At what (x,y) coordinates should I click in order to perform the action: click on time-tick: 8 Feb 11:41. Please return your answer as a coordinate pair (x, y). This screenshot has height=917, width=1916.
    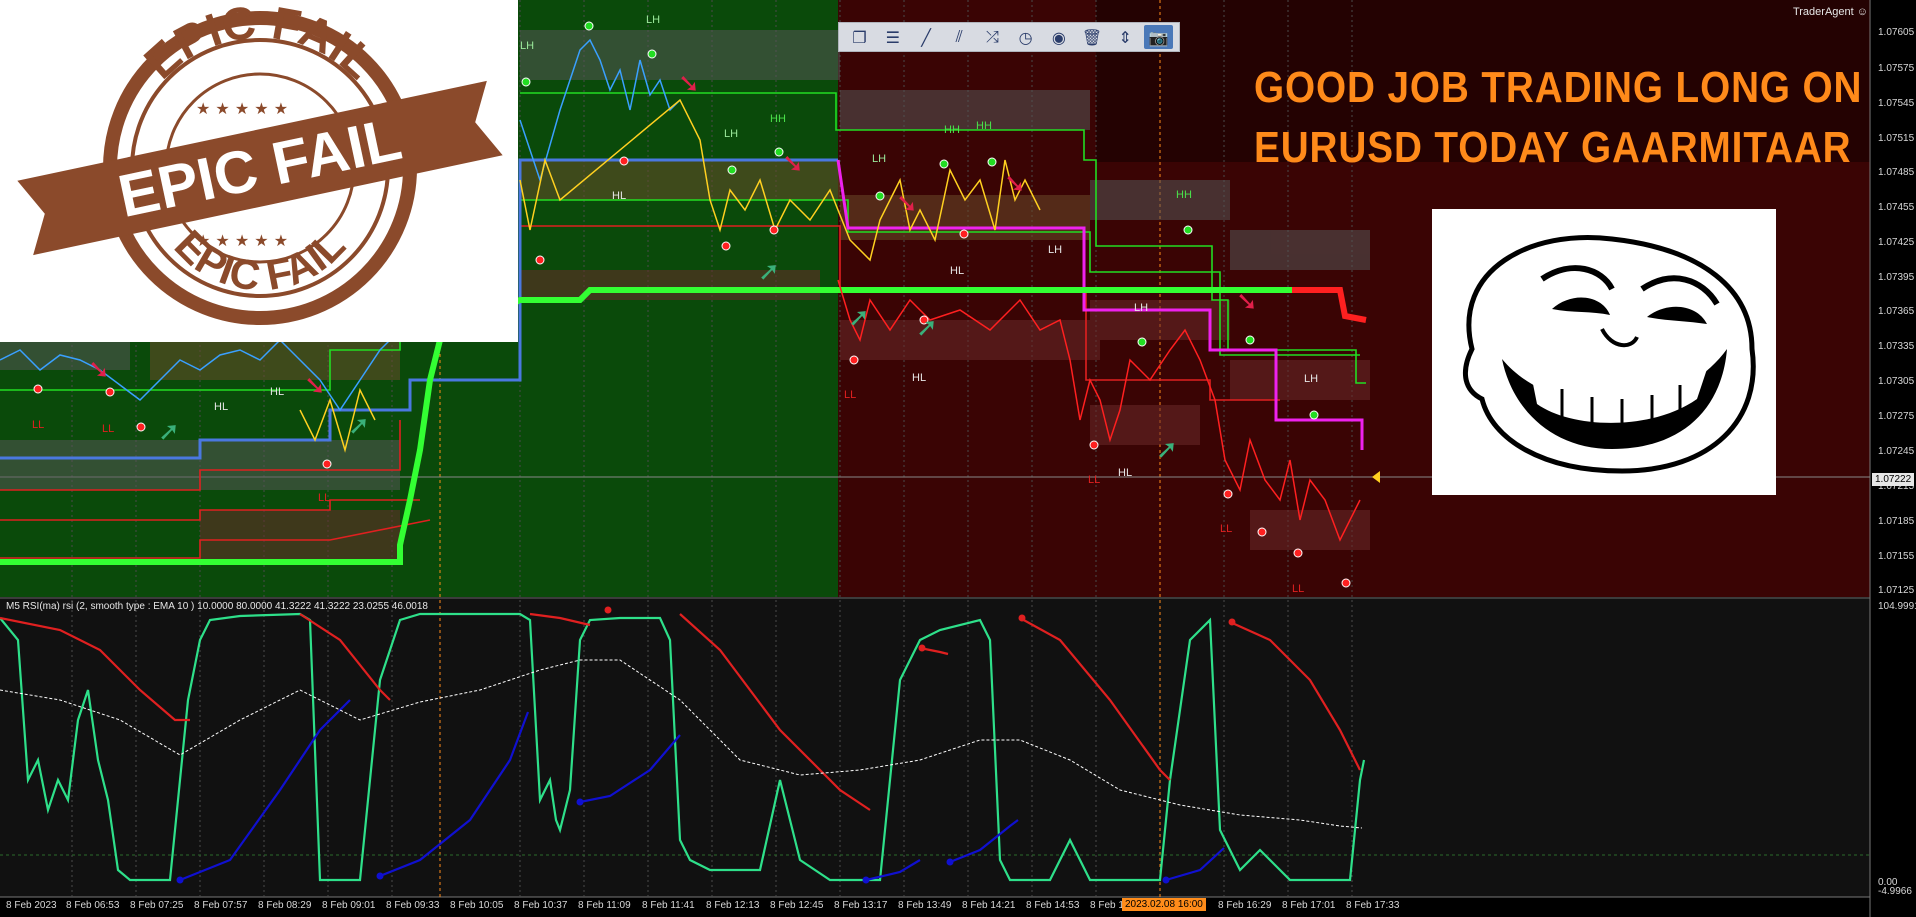
    Looking at the image, I should click on (668, 905).